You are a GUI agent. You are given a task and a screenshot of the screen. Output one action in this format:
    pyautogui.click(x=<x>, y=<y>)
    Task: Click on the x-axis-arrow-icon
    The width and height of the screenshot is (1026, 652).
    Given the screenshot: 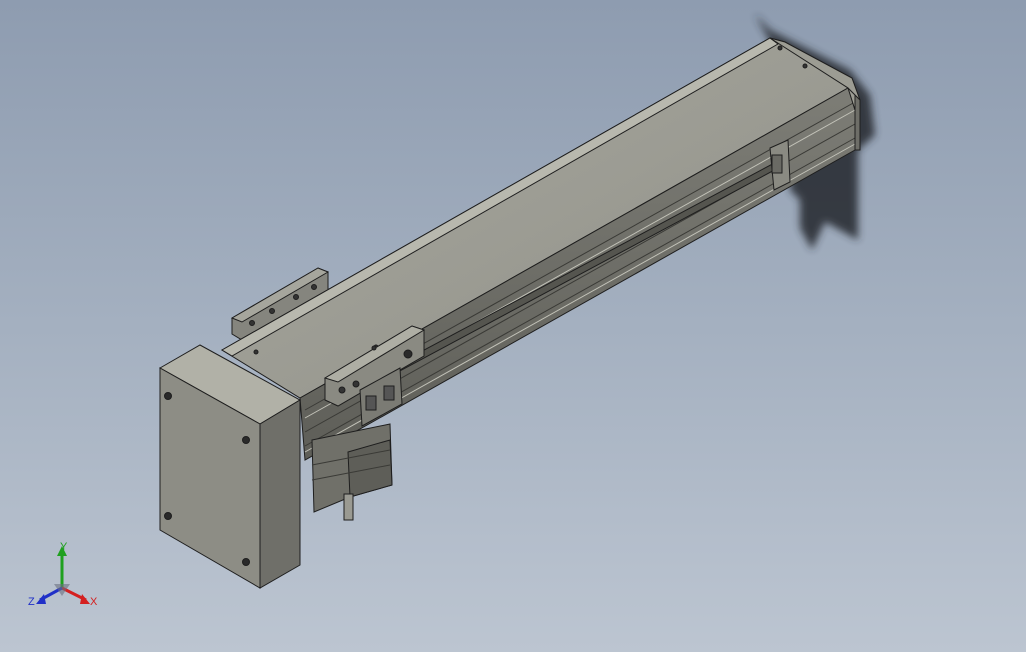 What is the action you would take?
    pyautogui.click(x=85, y=599)
    